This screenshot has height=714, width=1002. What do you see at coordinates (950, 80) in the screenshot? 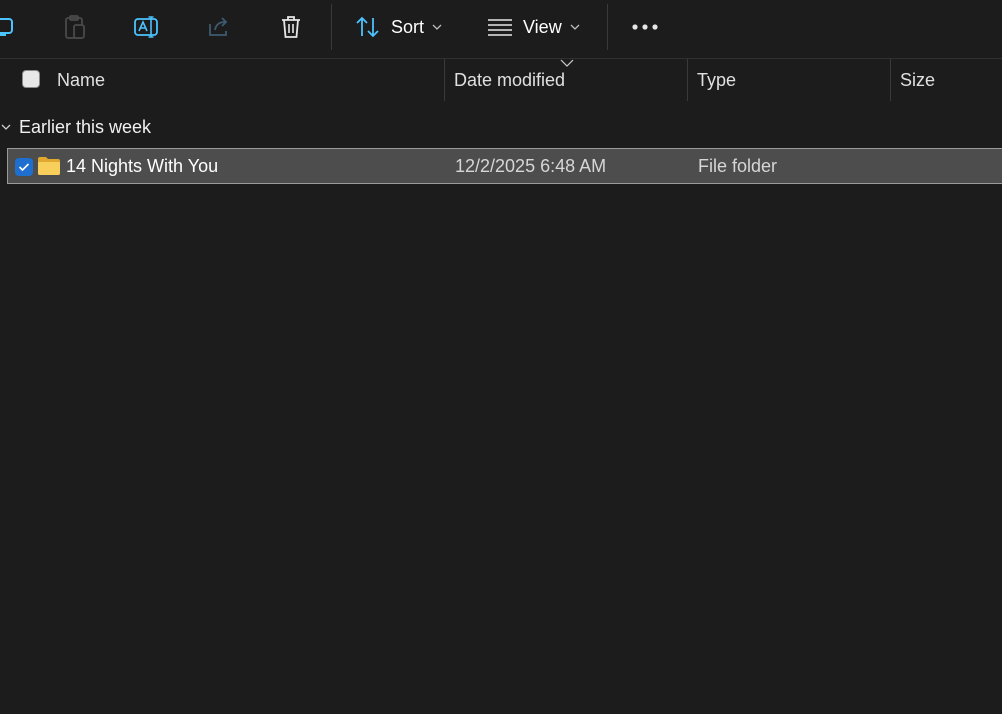
I see `column-header-size: Size` at bounding box center [950, 80].